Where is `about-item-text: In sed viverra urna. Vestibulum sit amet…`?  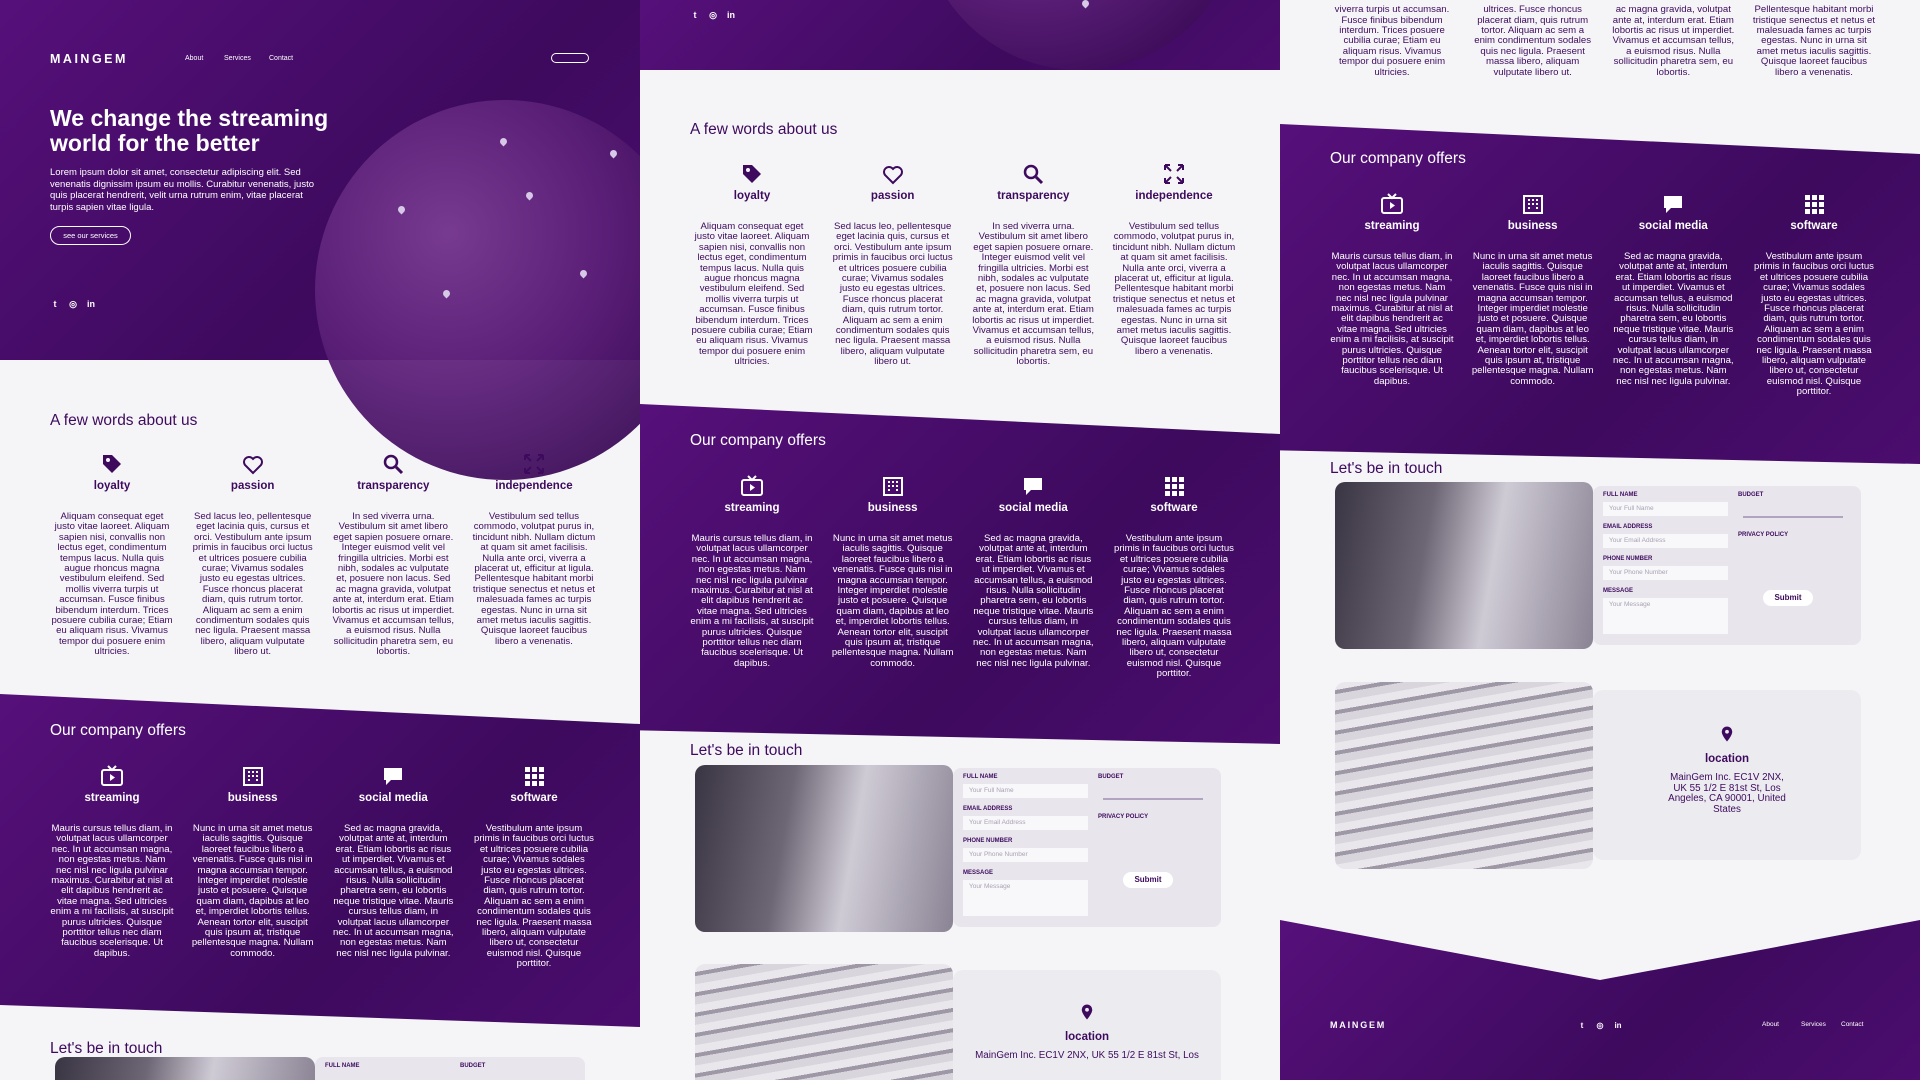
about-item-text: In sed viverra urna. Vestibulum sit amet… is located at coordinates (393, 584).